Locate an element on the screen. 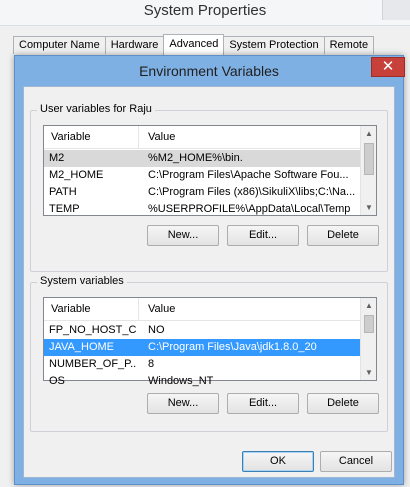 This screenshot has height=487, width=410. row-variable: TEMP is located at coordinates (64, 209).